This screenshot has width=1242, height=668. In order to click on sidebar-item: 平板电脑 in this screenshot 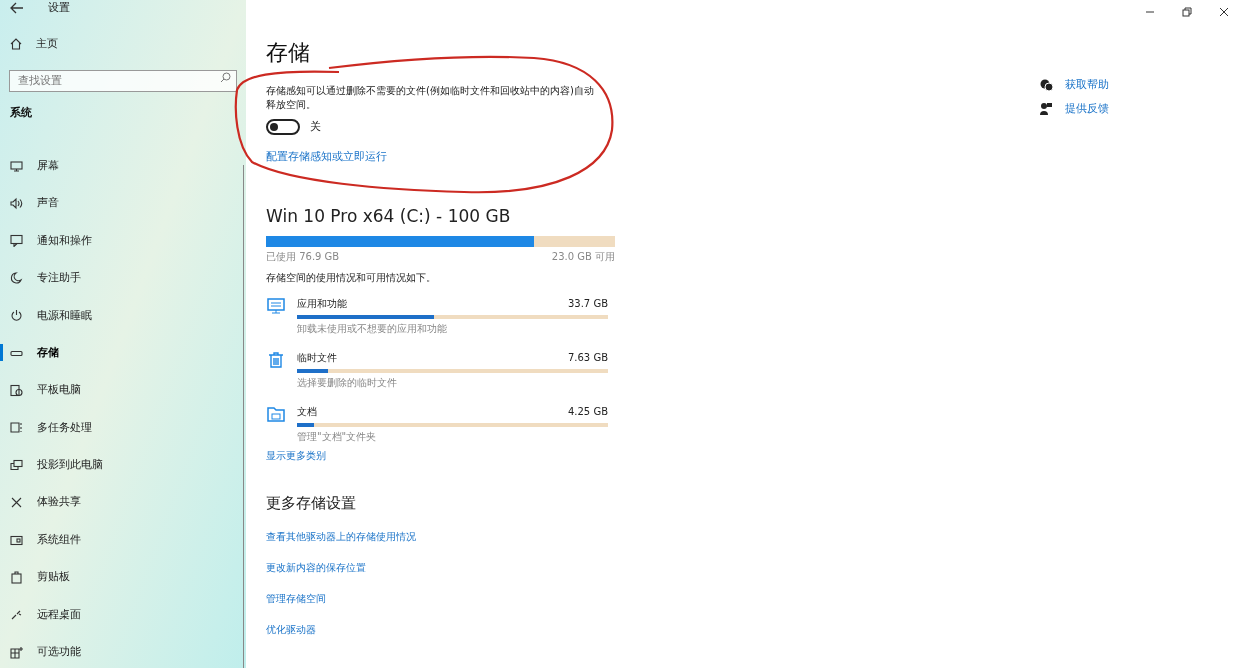, I will do `click(123, 390)`.